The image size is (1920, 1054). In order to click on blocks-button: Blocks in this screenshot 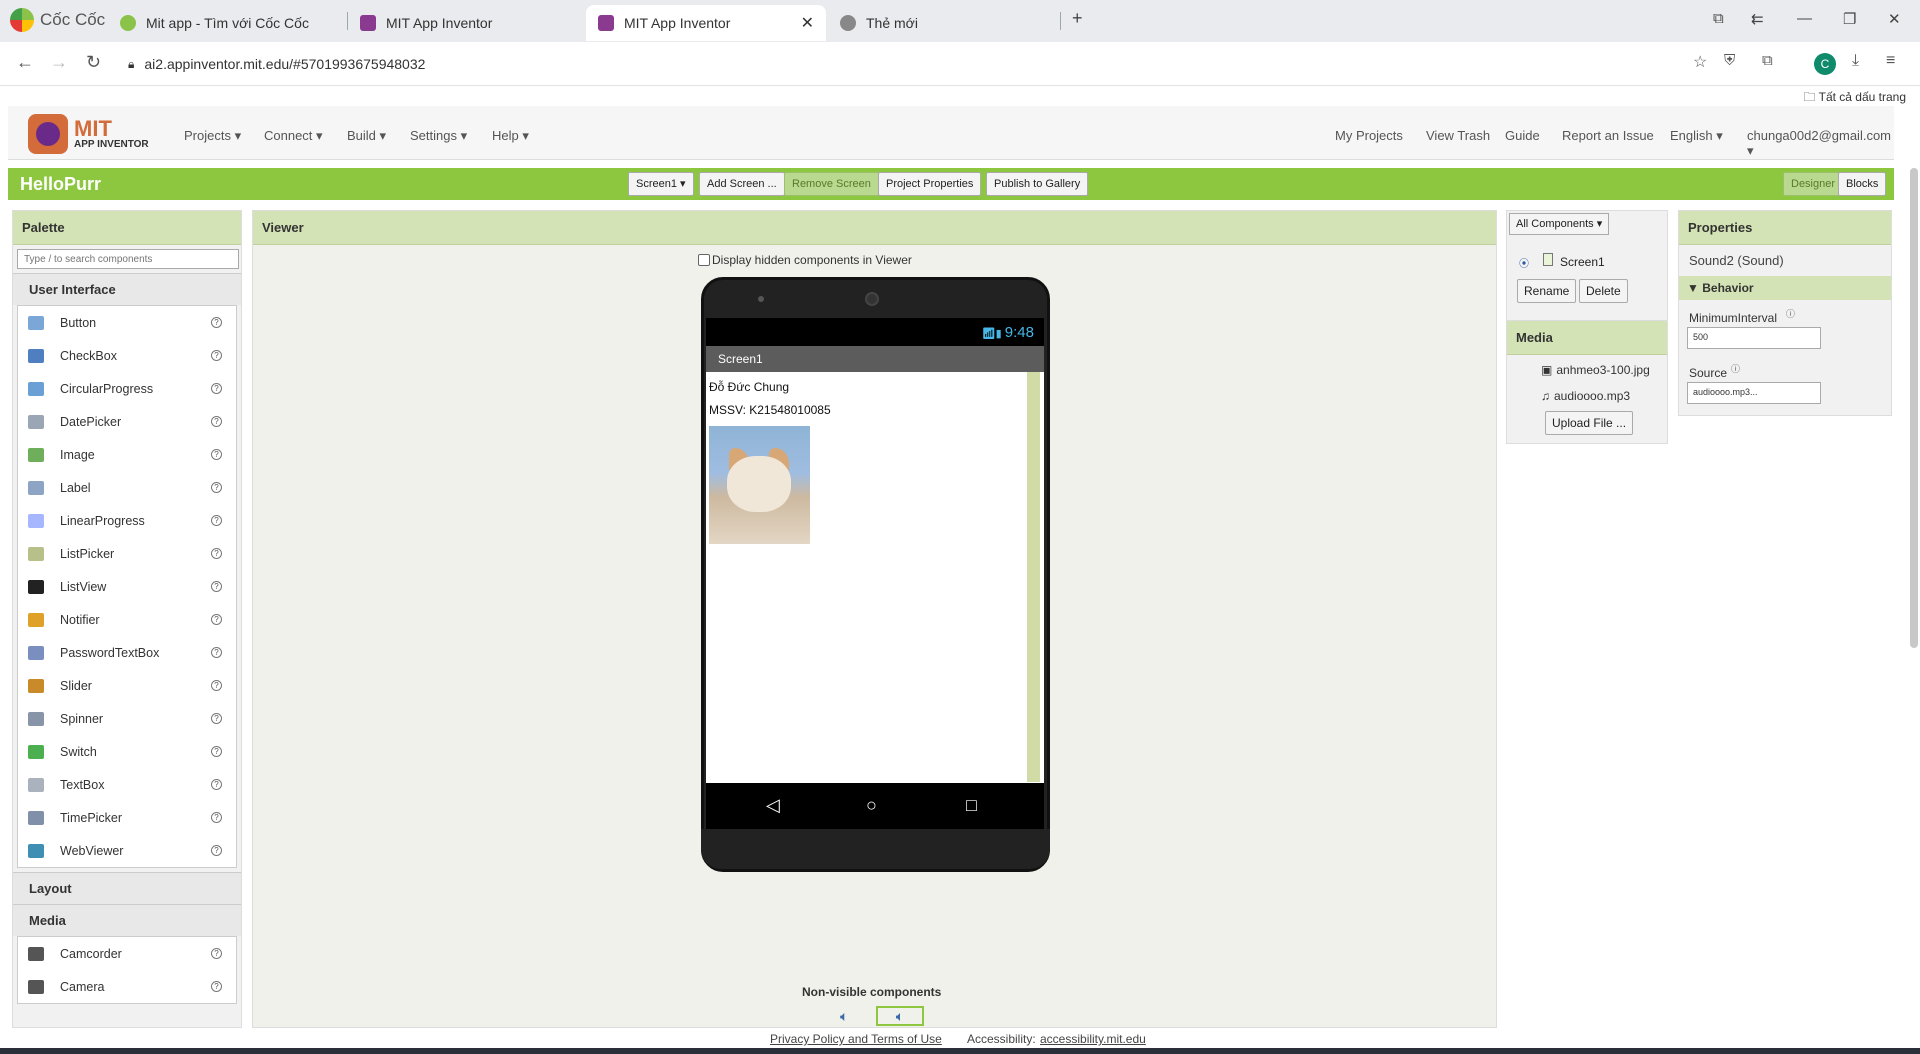, I will do `click(1862, 184)`.